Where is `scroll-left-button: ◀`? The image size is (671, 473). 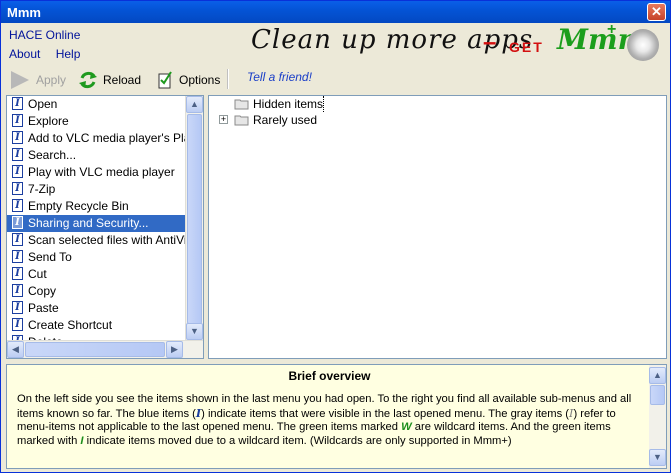
scroll-left-button: ◀ is located at coordinates (15, 349).